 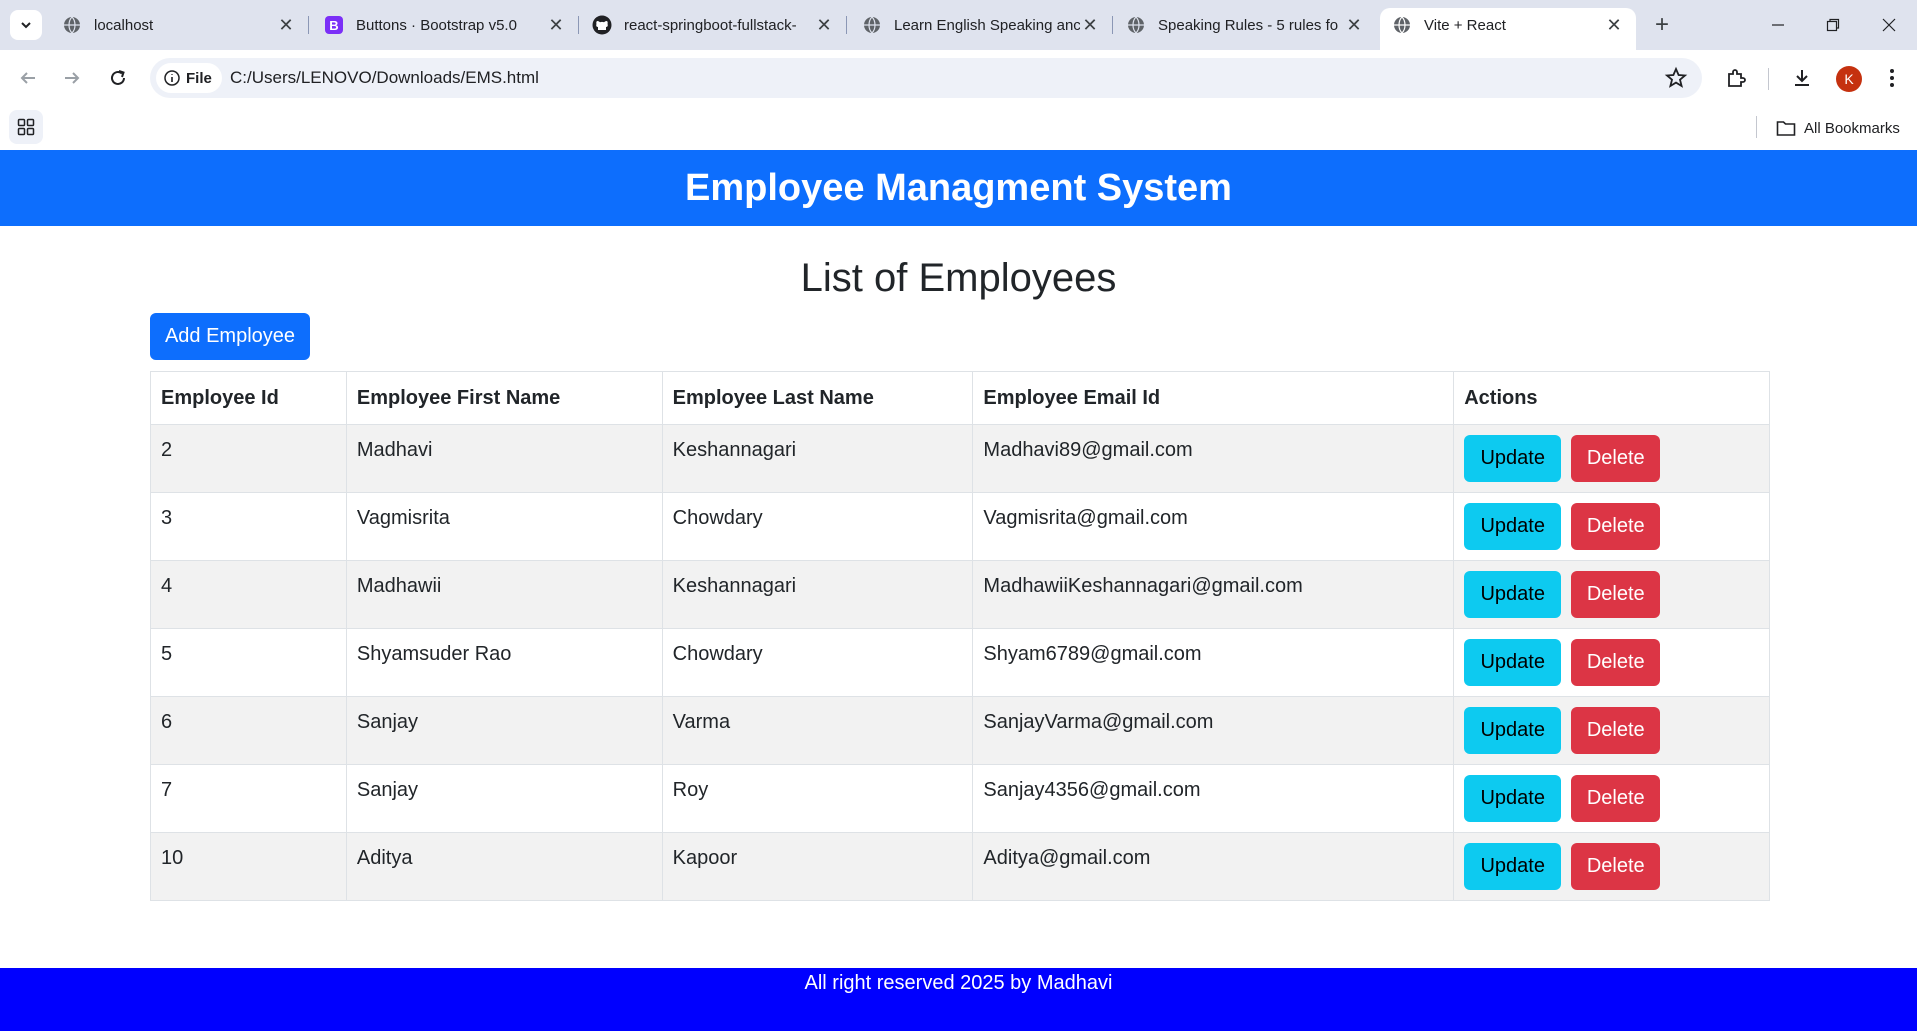 I want to click on restore-icon, so click(x=1833, y=25).